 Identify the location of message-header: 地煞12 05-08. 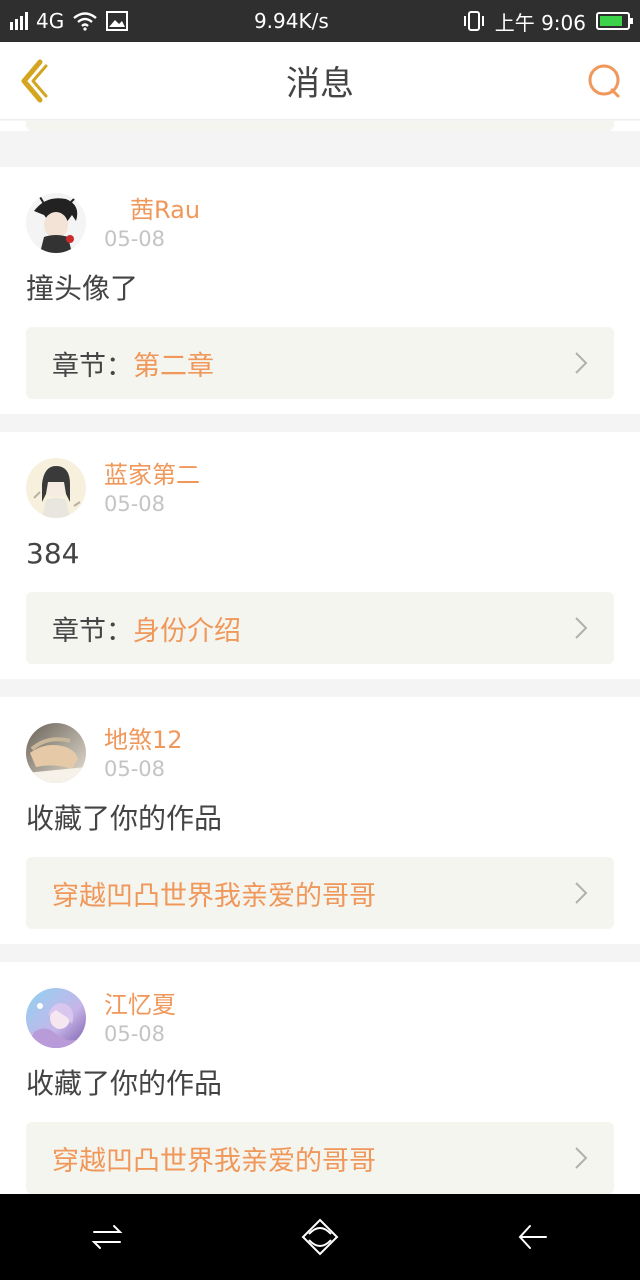
(320, 753).